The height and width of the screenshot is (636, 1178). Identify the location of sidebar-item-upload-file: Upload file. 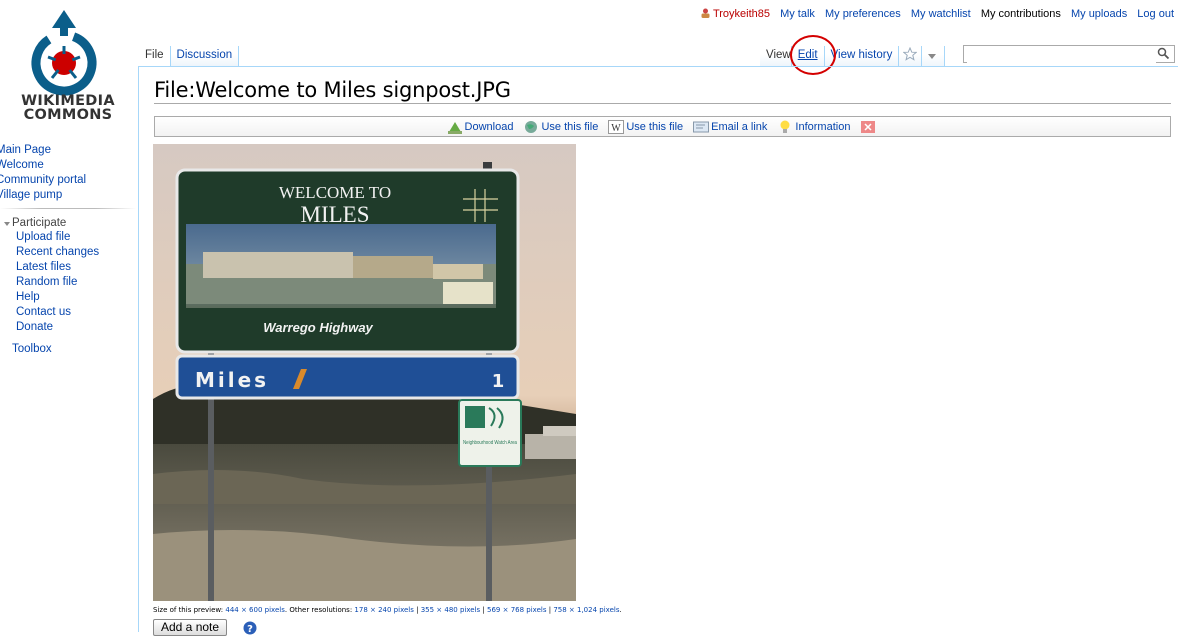
(69, 237).